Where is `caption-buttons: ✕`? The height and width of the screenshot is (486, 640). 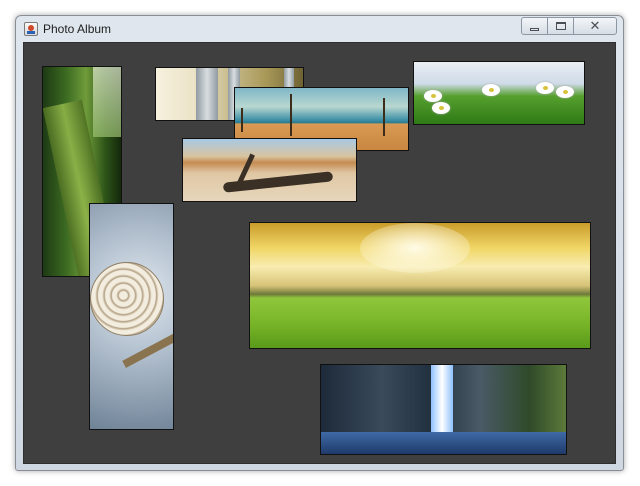
caption-buttons: ✕ is located at coordinates (569, 26).